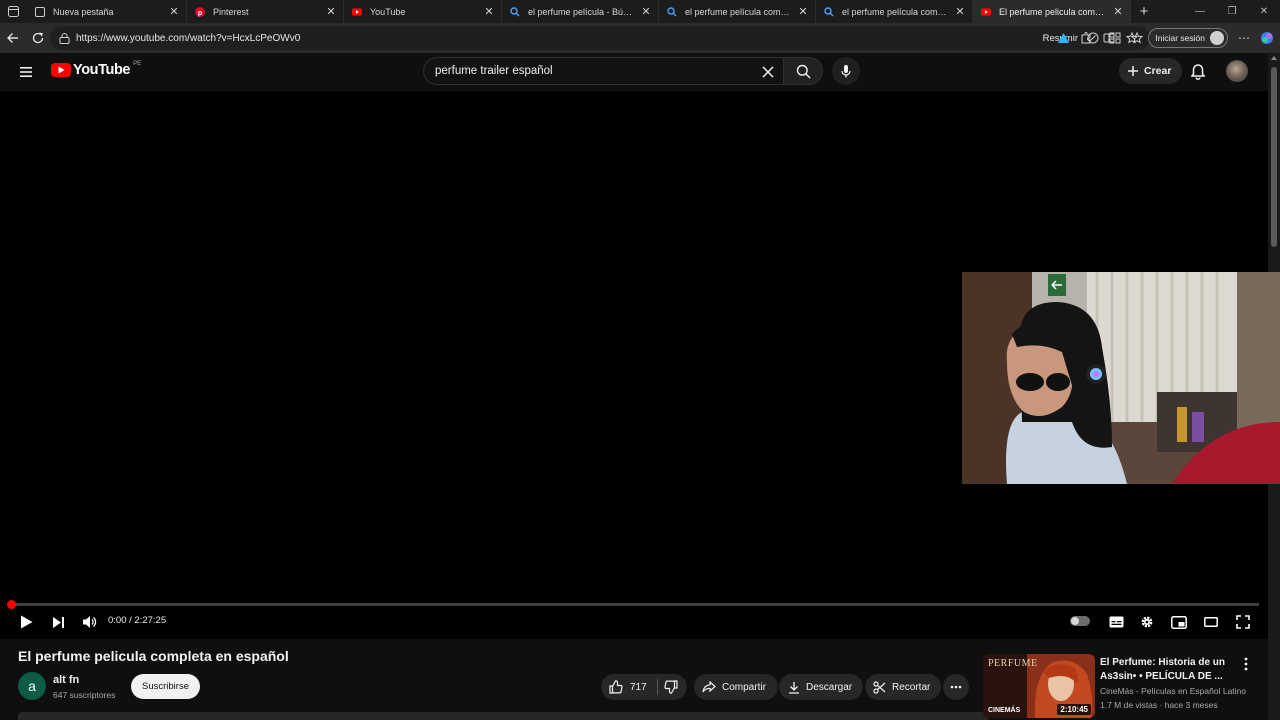 This screenshot has height=720, width=1280. I want to click on voice-search-button, so click(846, 71).